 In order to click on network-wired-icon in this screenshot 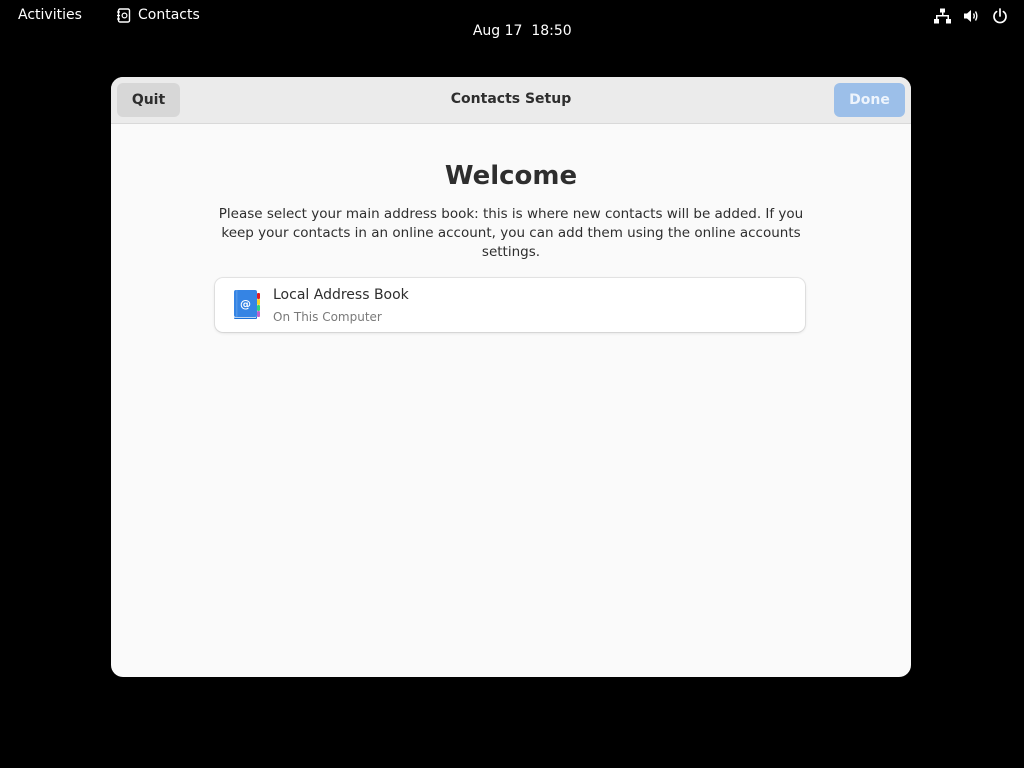, I will do `click(942, 16)`.